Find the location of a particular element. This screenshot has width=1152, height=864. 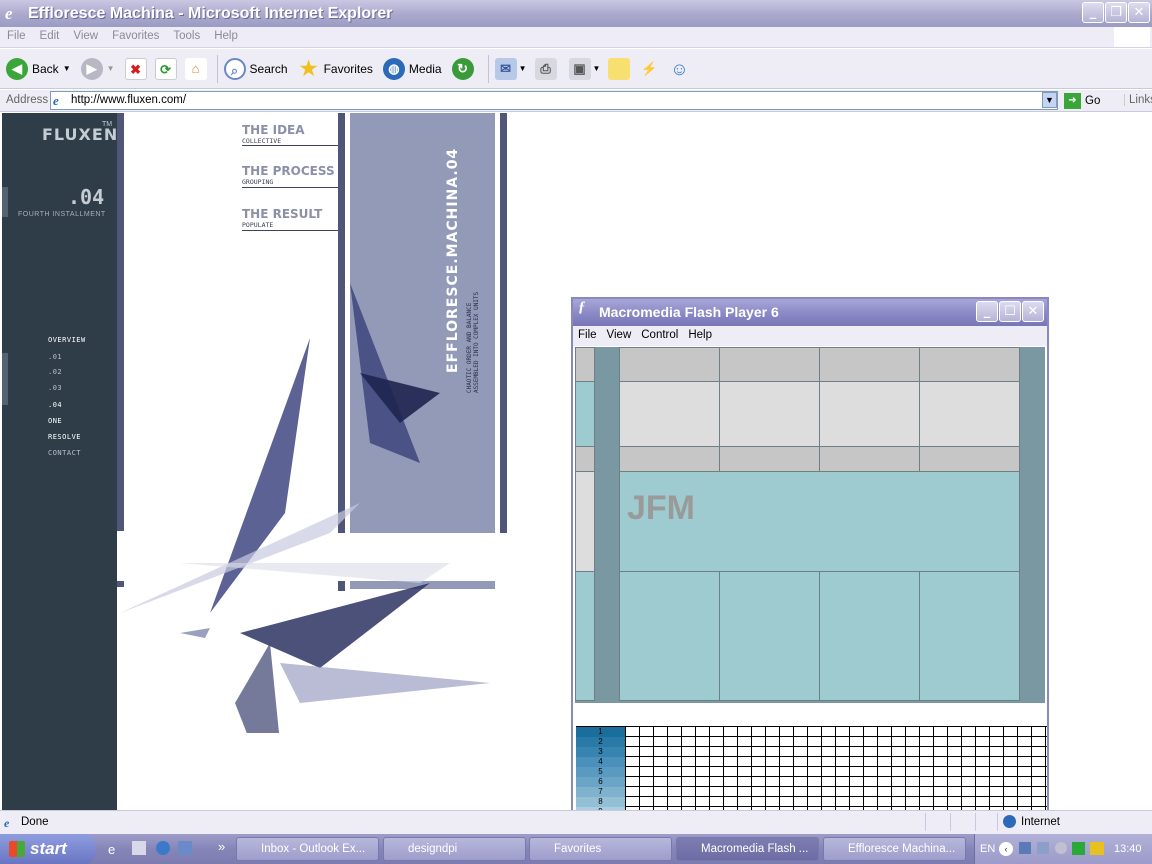

quicklaunch-media-icon is located at coordinates (163, 848).